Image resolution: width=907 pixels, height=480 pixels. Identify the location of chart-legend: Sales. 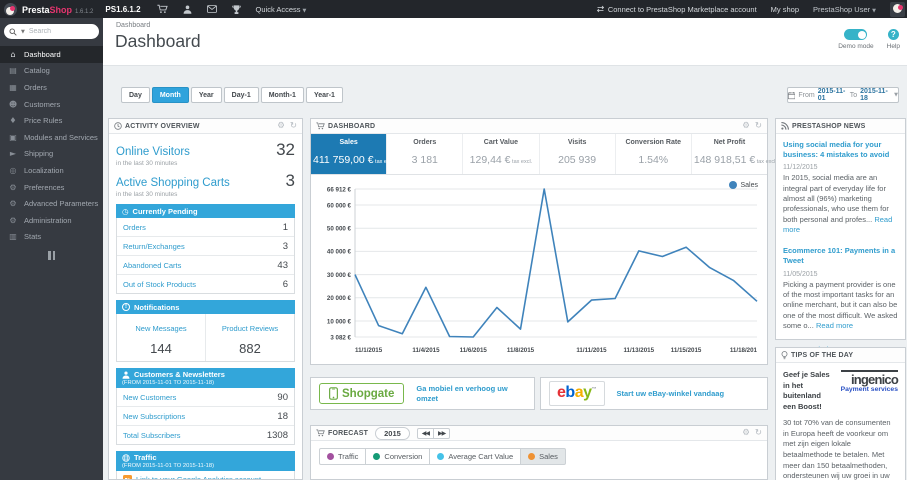
(743, 185).